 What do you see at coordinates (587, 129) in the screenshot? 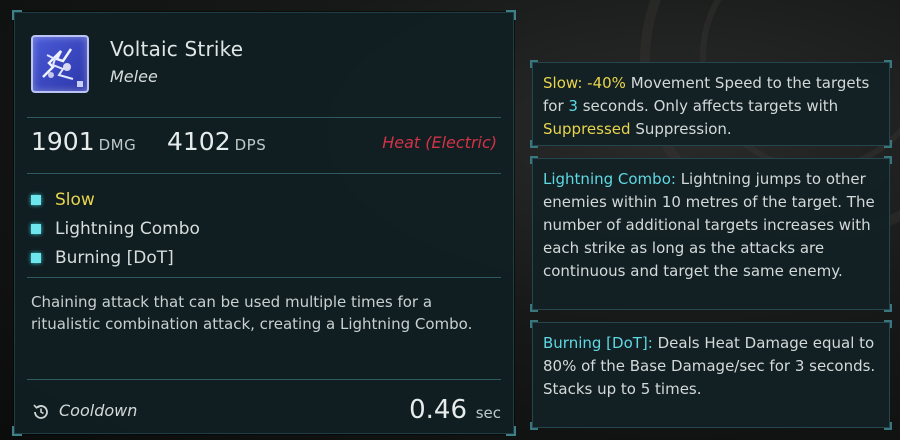
I see `slow-status: Suppressed` at bounding box center [587, 129].